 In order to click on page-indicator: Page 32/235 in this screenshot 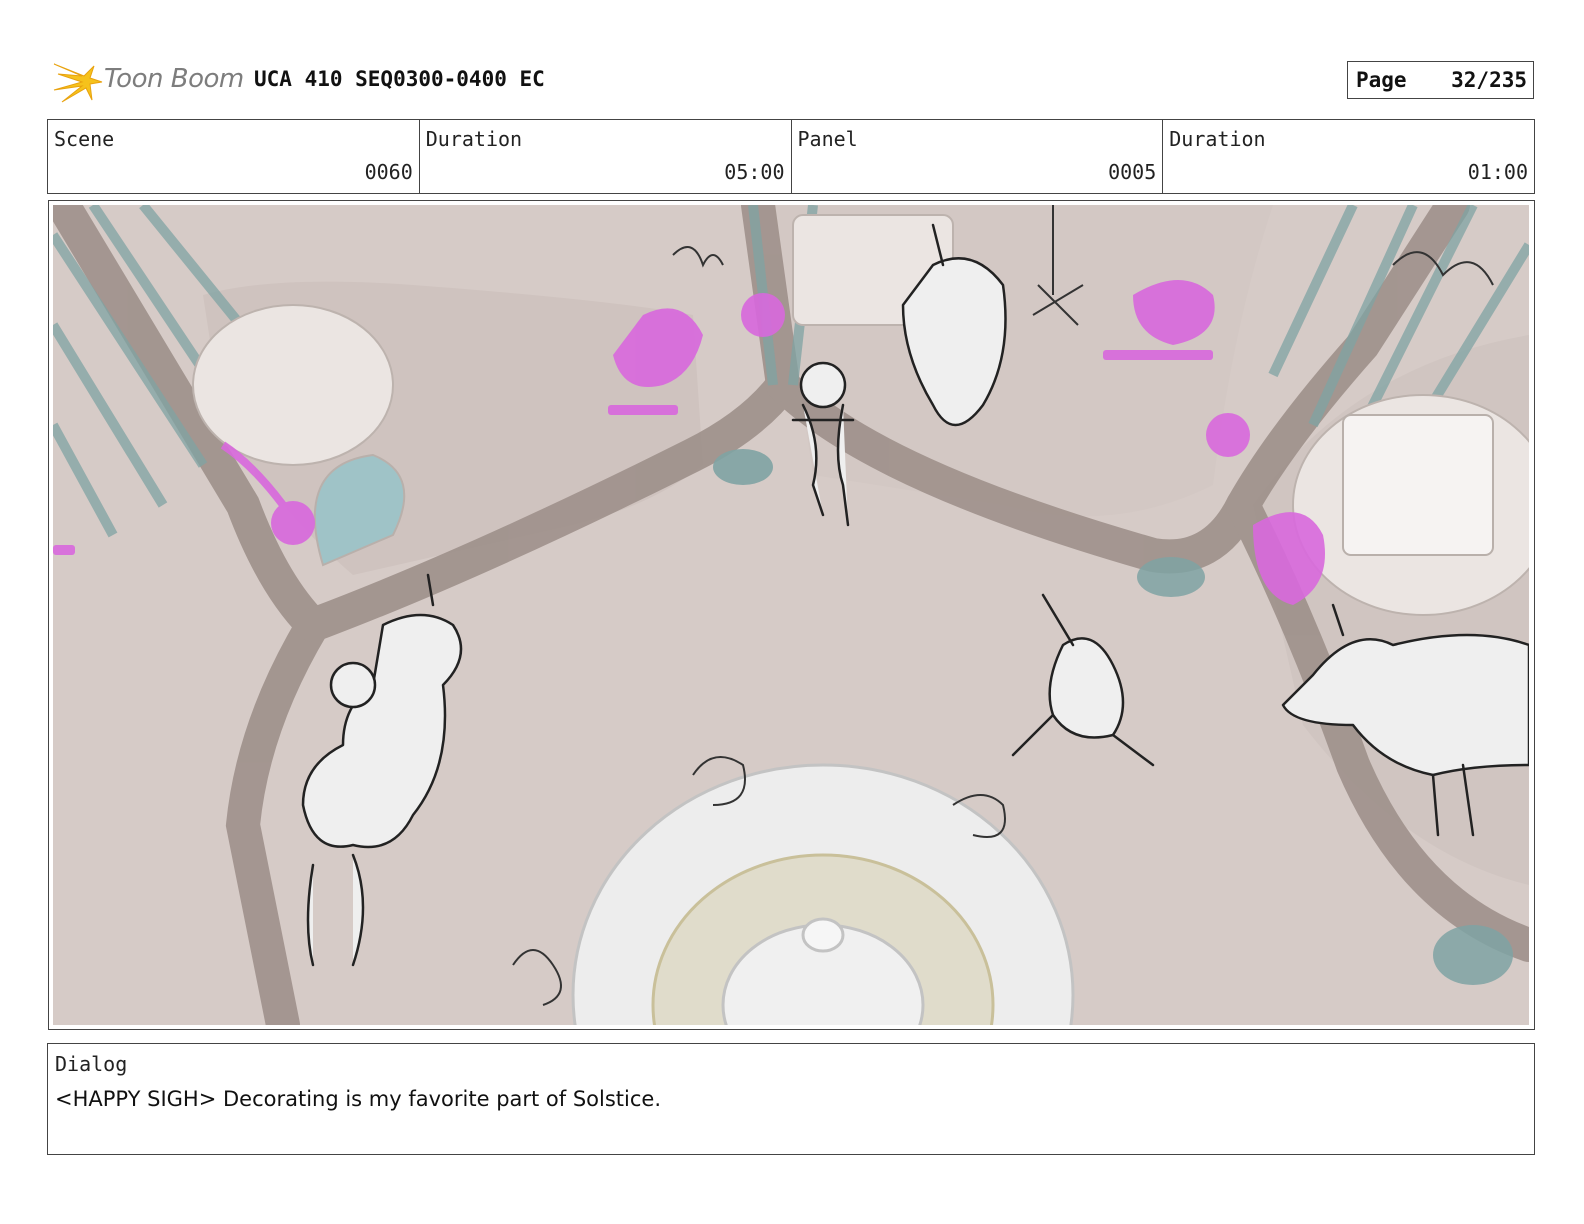, I will do `click(1440, 80)`.